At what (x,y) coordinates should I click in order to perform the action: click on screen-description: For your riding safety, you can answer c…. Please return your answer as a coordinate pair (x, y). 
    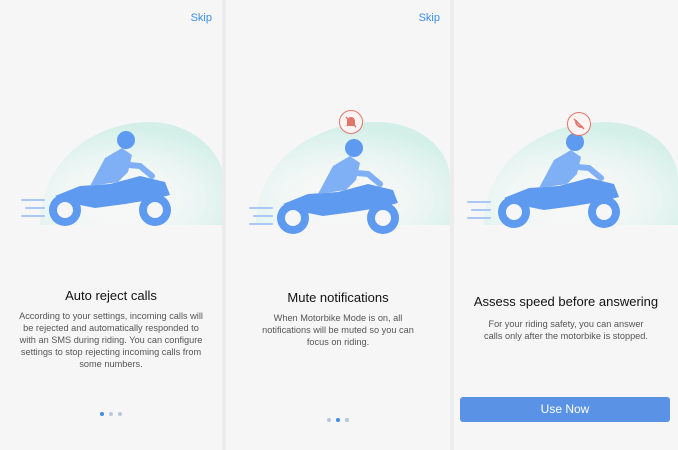
    Looking at the image, I should click on (566, 330).